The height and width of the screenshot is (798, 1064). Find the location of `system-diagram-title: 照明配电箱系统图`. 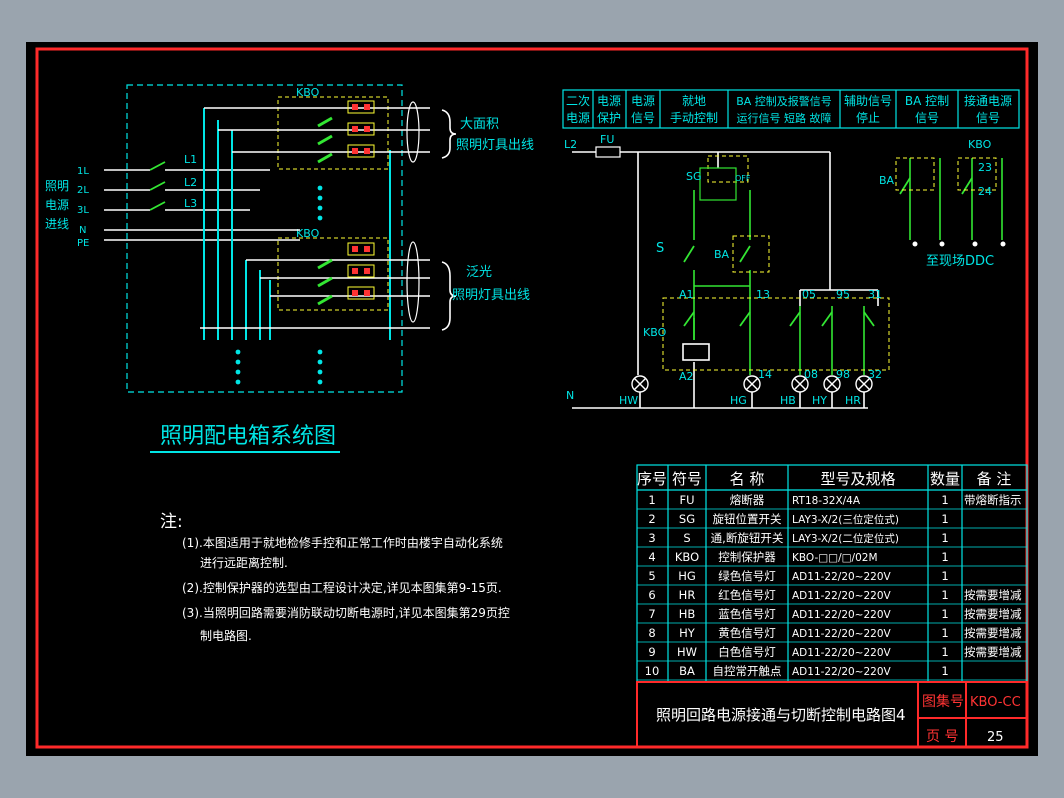

system-diagram-title: 照明配电箱系统图 is located at coordinates (248, 436).